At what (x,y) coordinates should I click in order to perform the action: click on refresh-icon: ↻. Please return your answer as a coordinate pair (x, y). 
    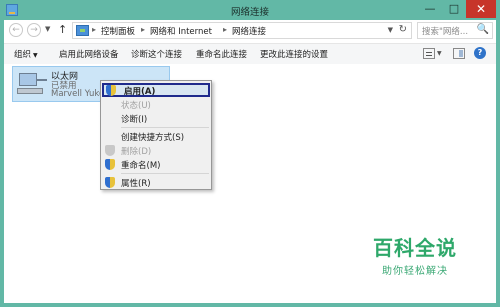
    Looking at the image, I should click on (403, 29).